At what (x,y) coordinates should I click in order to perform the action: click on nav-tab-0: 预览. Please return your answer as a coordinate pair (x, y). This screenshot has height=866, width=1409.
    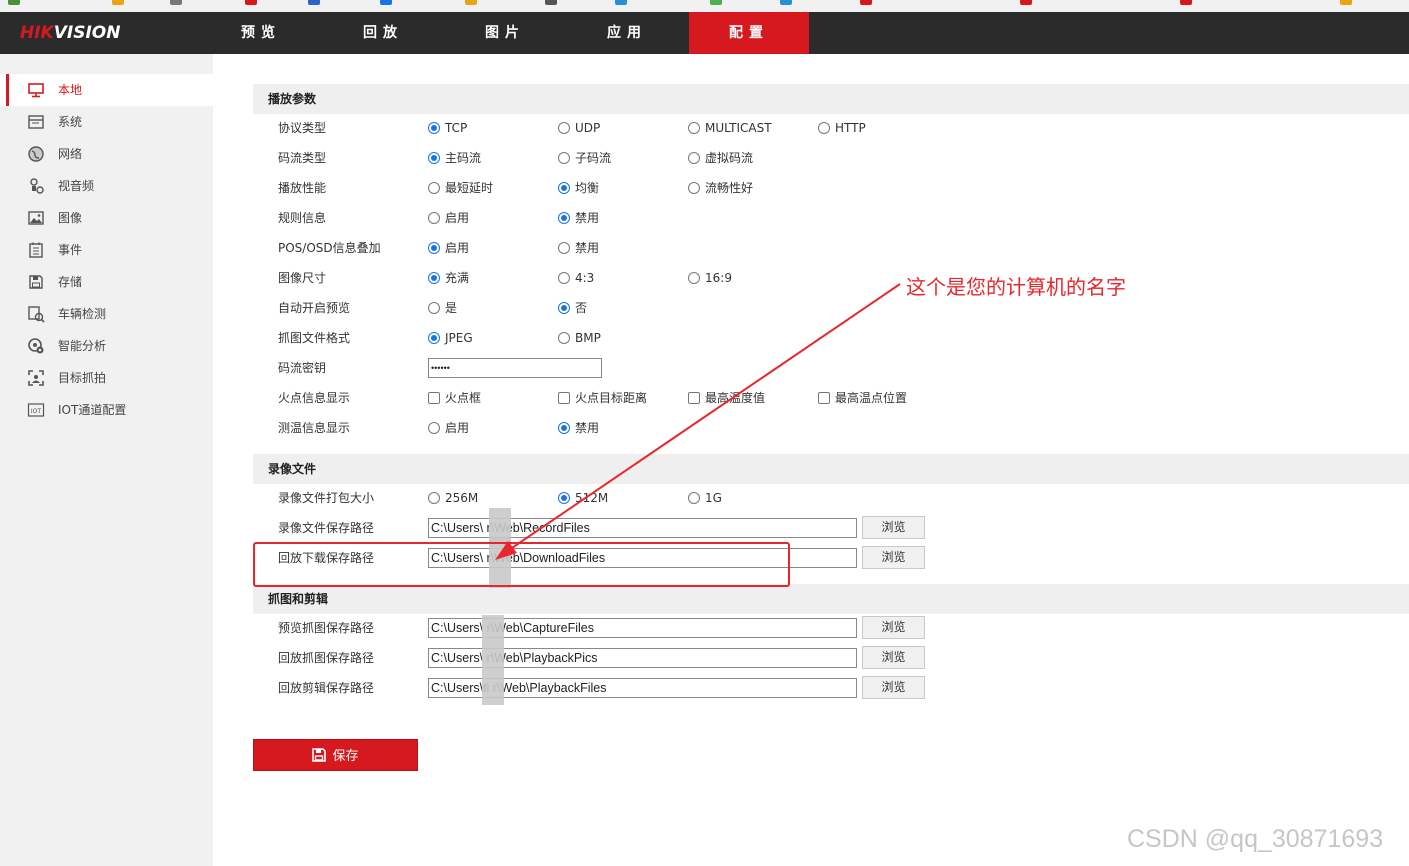
    Looking at the image, I should click on (261, 33).